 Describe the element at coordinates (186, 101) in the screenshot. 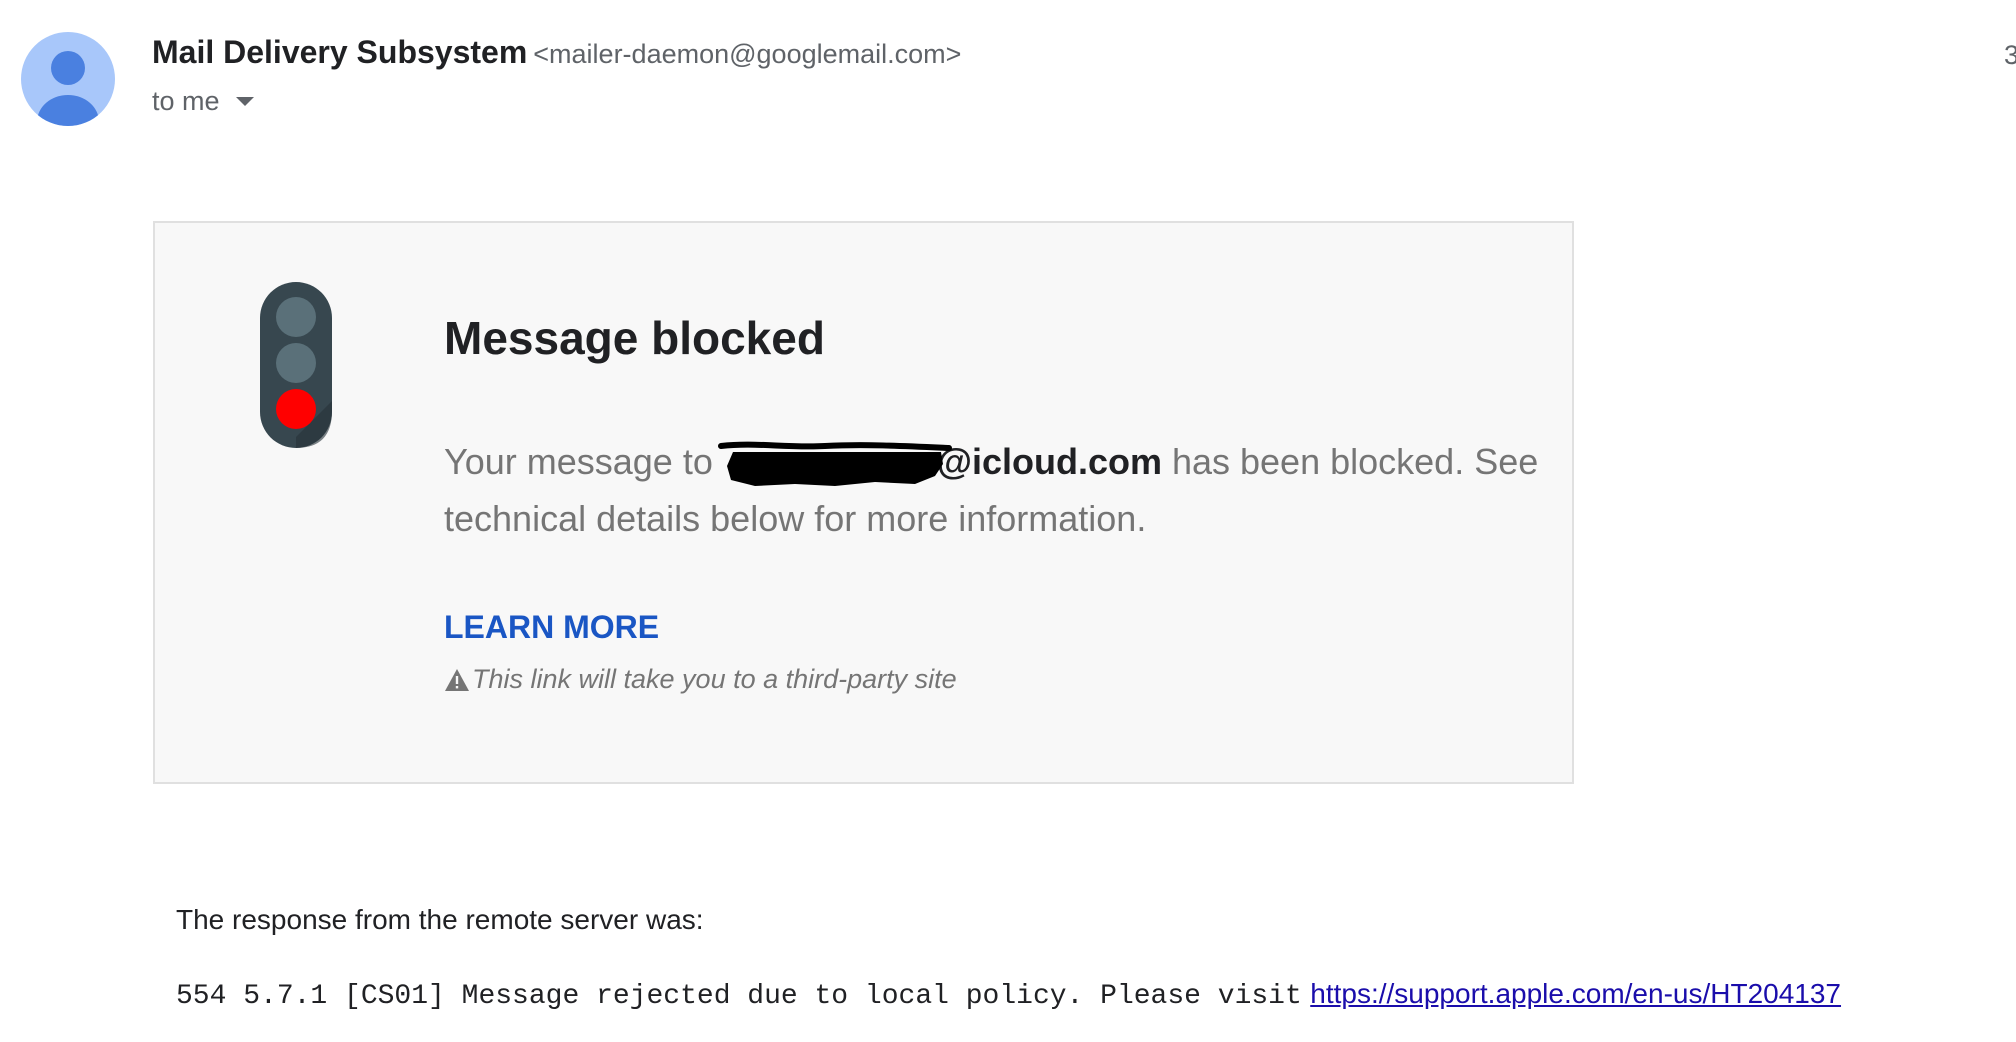

I see `recipient-label: to me` at that location.